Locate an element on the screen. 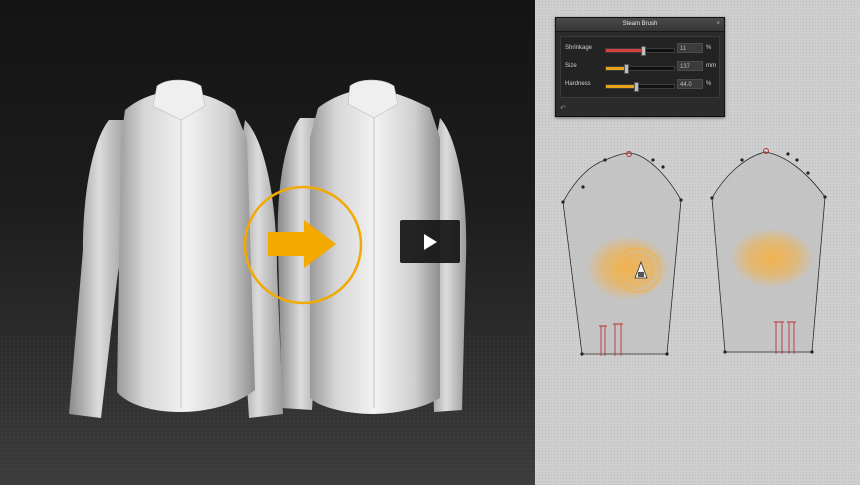 The height and width of the screenshot is (485, 860). back-icon: ↶ is located at coordinates (563, 108).